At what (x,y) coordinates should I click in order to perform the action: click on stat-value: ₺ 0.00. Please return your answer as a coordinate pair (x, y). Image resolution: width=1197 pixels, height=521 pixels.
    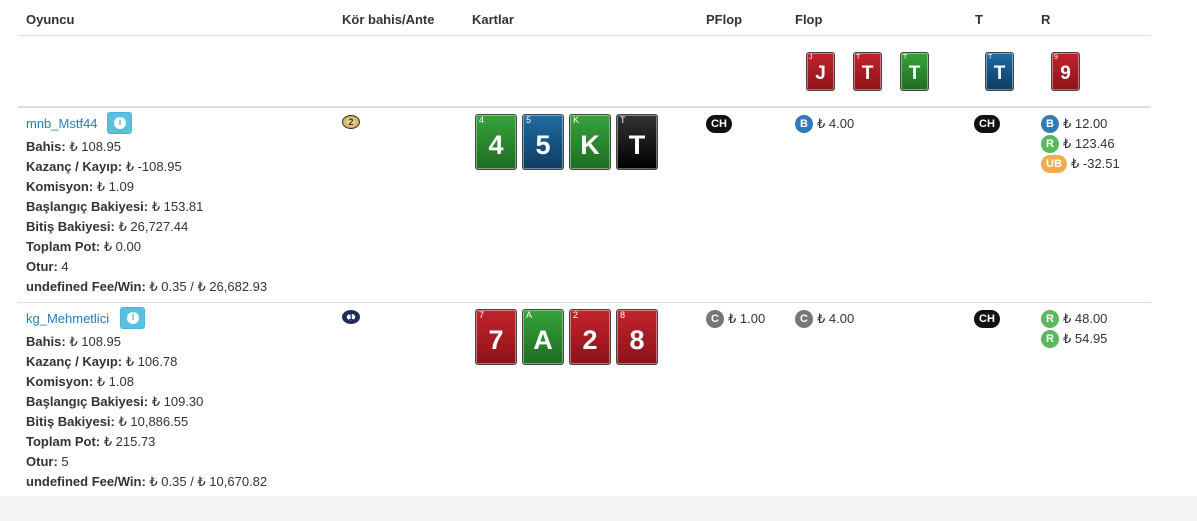
    Looking at the image, I should click on (122, 246).